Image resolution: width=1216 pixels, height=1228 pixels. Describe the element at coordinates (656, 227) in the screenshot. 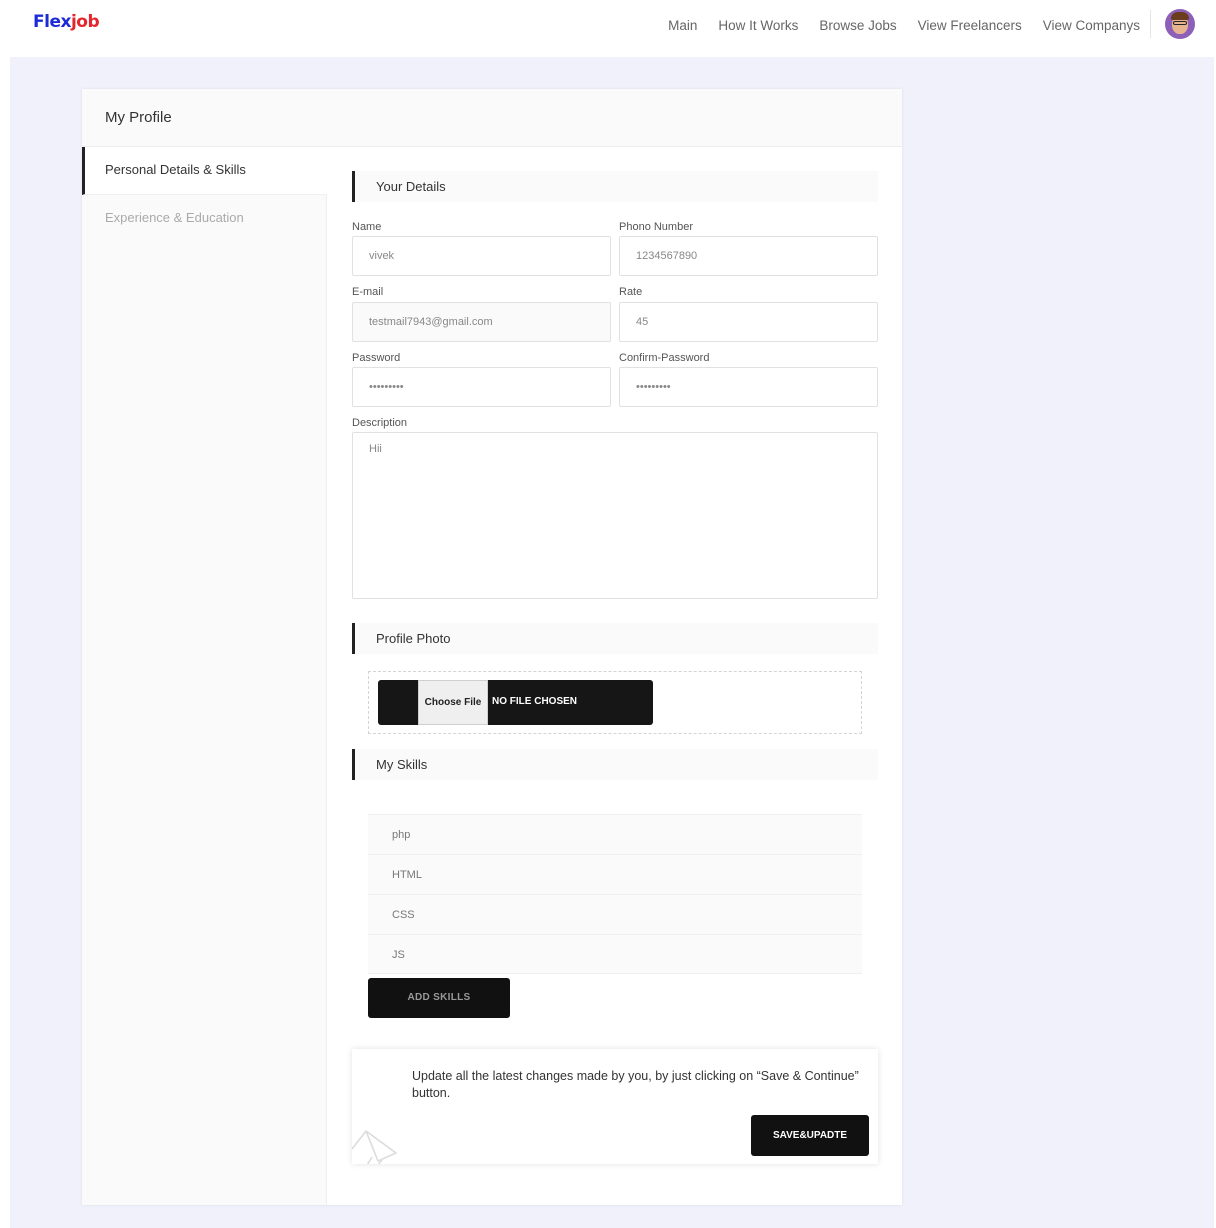

I see `phone-label: Phono Number` at that location.